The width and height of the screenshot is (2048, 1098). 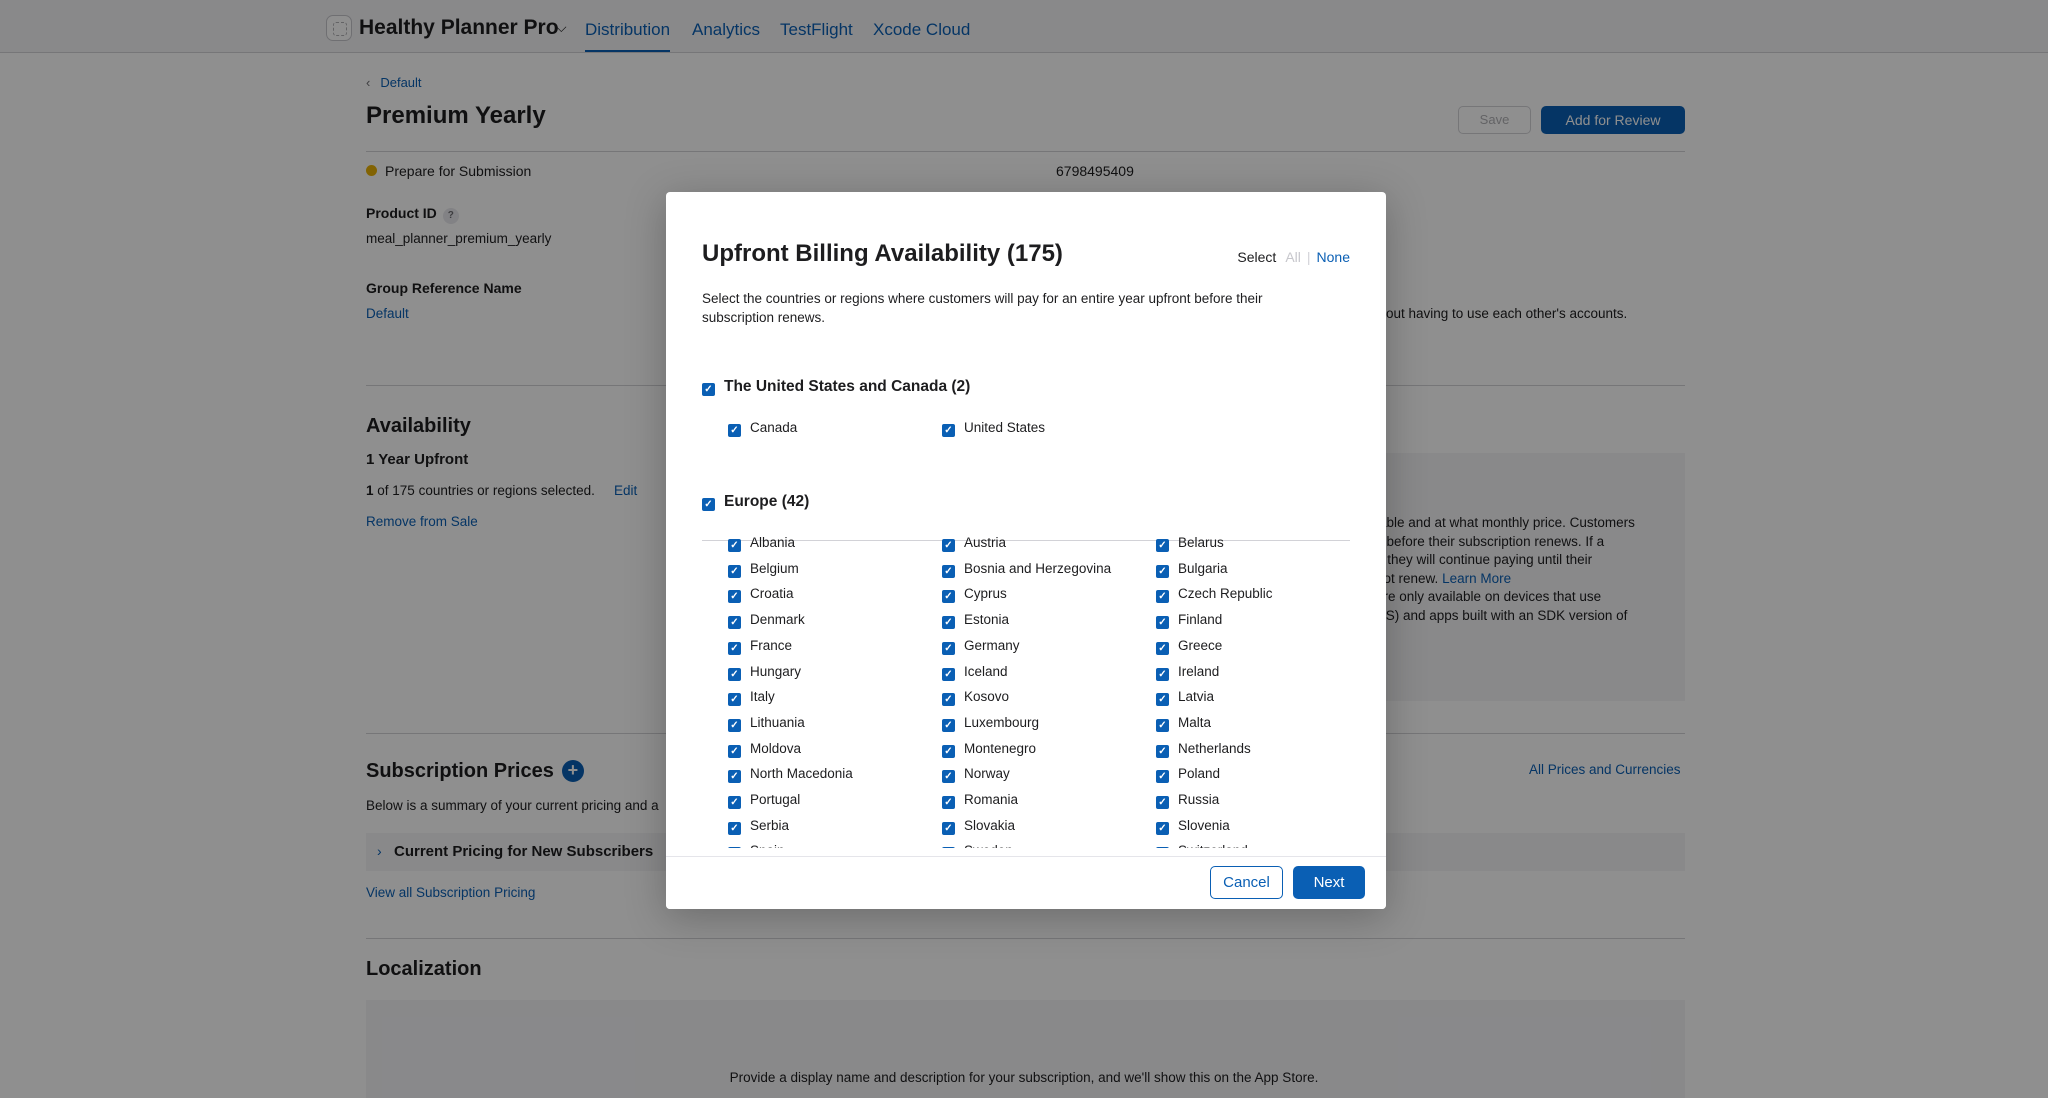 I want to click on country-checkbox: ✓ Spain, so click(x=756, y=845).